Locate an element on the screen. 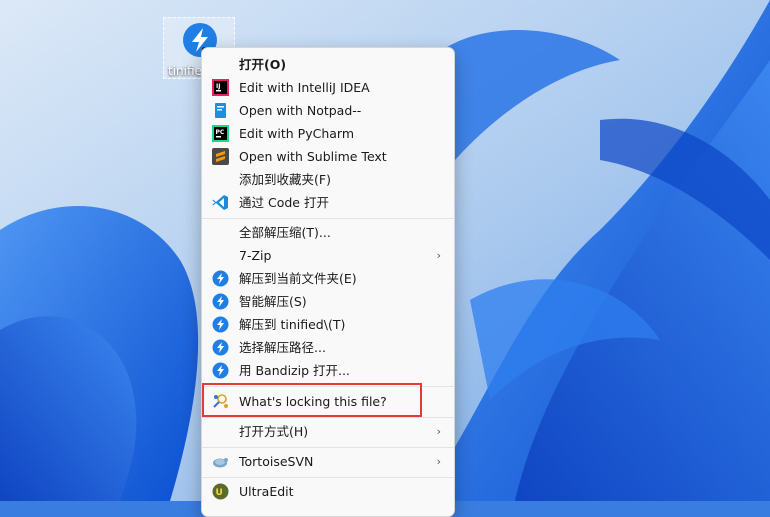  menu-item-label: Edit with PyCharm is located at coordinates (297, 133).